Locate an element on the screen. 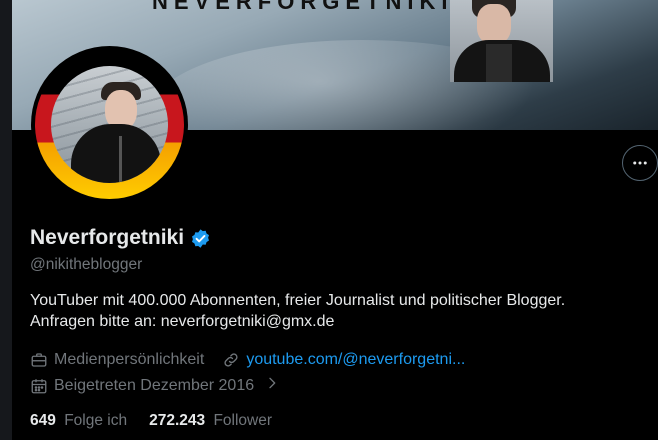 The image size is (658, 440). follow-stats: 649 Folge ich 272.243 Follower is located at coordinates (151, 421).